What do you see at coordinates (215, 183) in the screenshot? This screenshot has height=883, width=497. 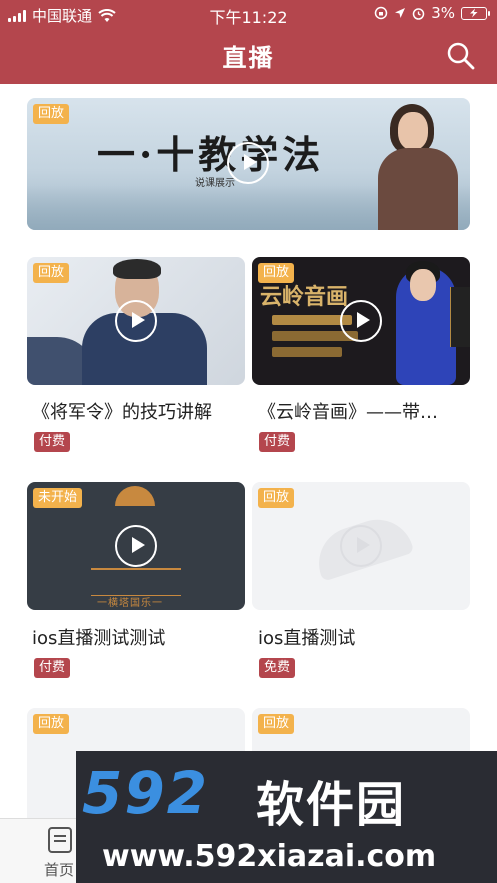 I see `banner-art-subtext: 说课展示` at bounding box center [215, 183].